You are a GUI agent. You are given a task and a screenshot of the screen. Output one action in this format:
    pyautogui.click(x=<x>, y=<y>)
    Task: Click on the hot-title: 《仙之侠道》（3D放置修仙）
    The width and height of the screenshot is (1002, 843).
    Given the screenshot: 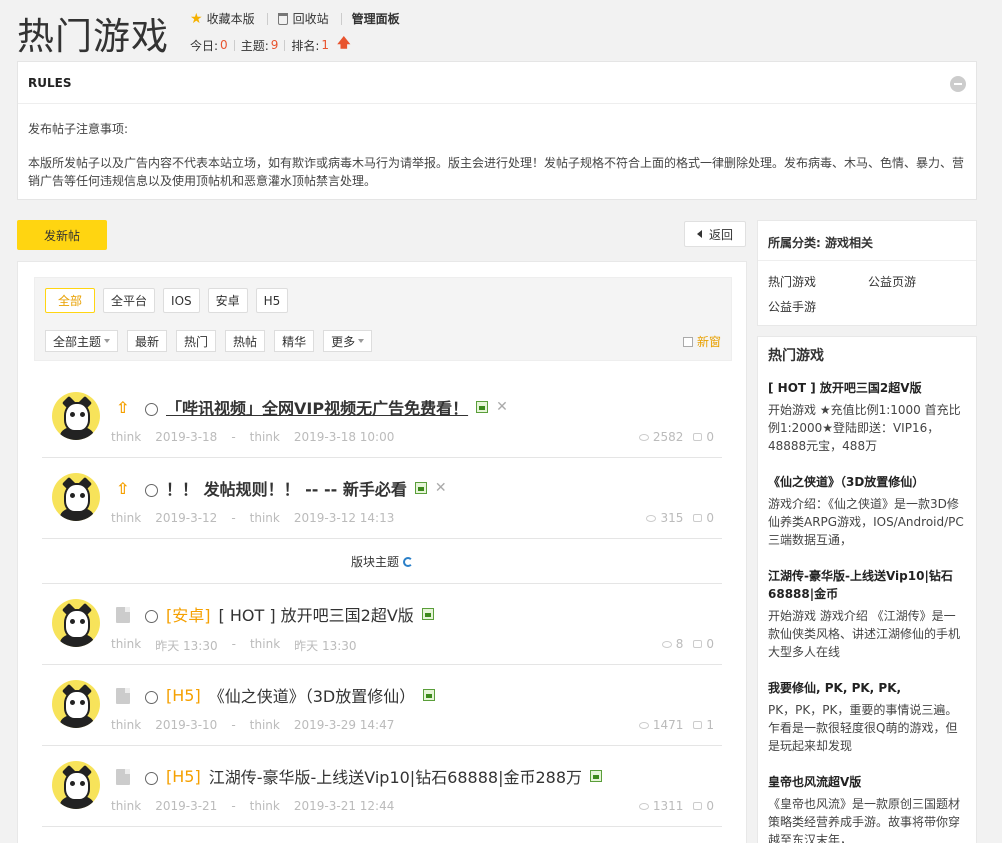 What is the action you would take?
    pyautogui.click(x=867, y=482)
    